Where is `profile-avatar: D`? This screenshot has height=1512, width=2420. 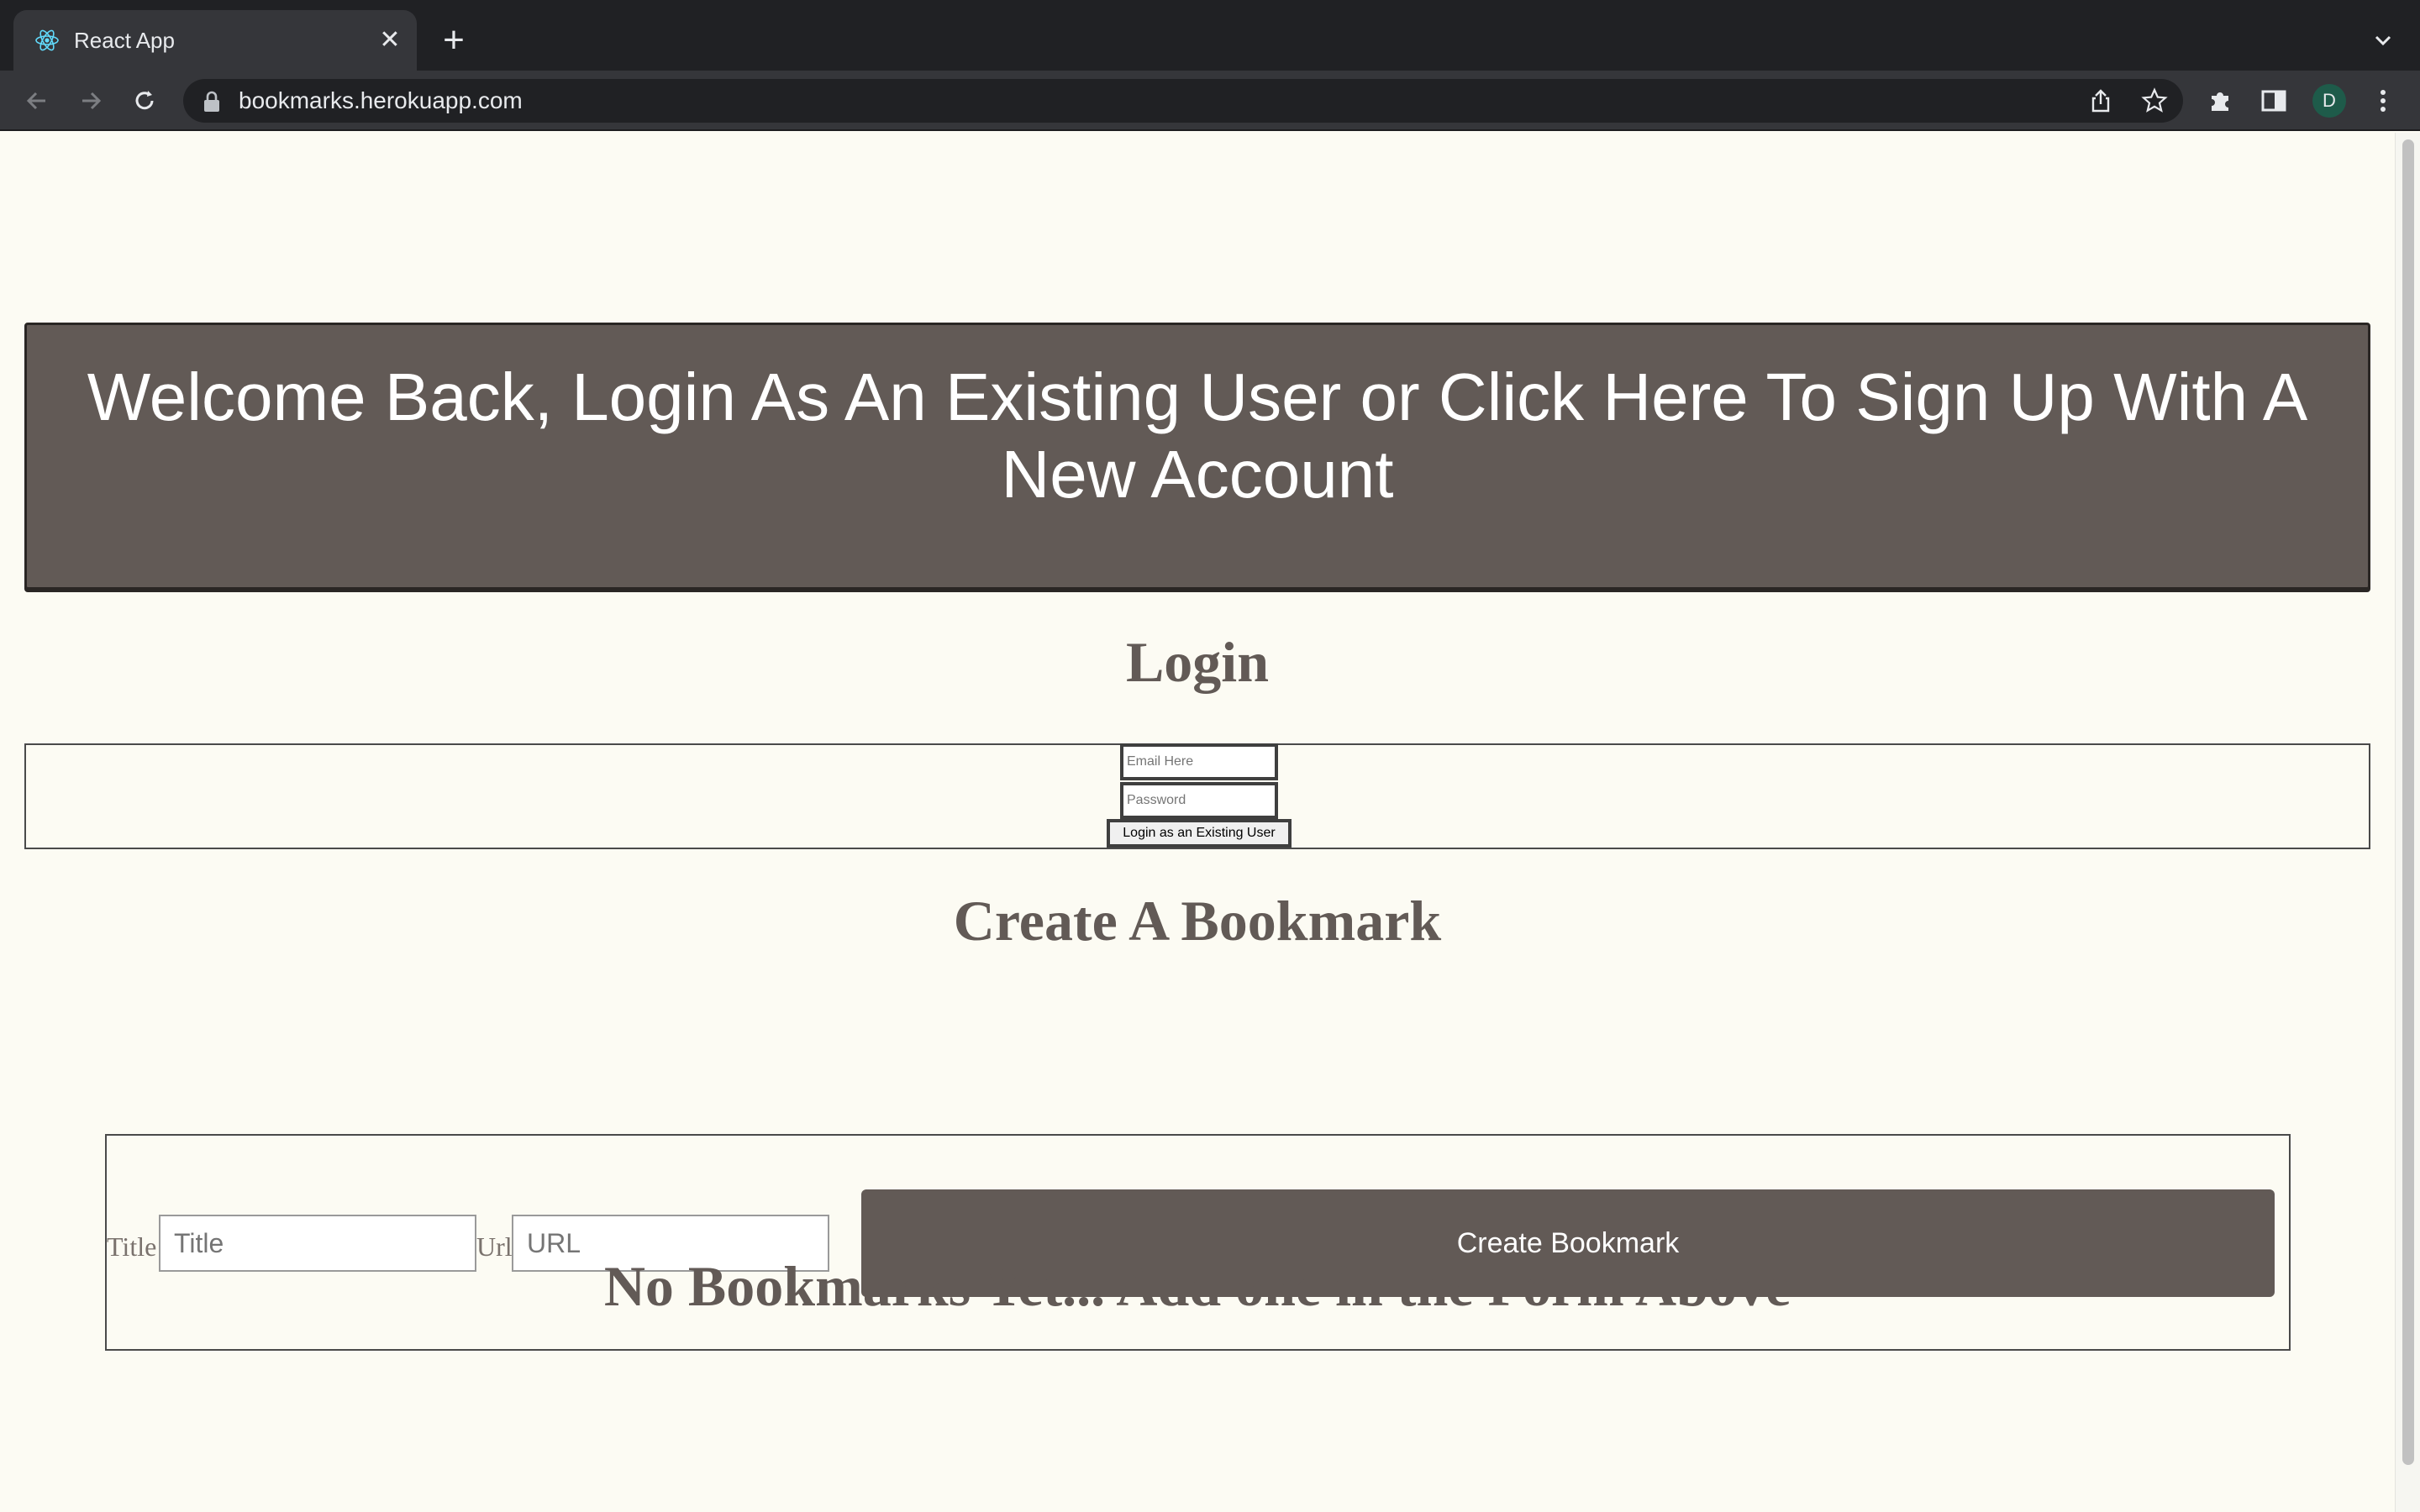
profile-avatar: D is located at coordinates (2329, 101).